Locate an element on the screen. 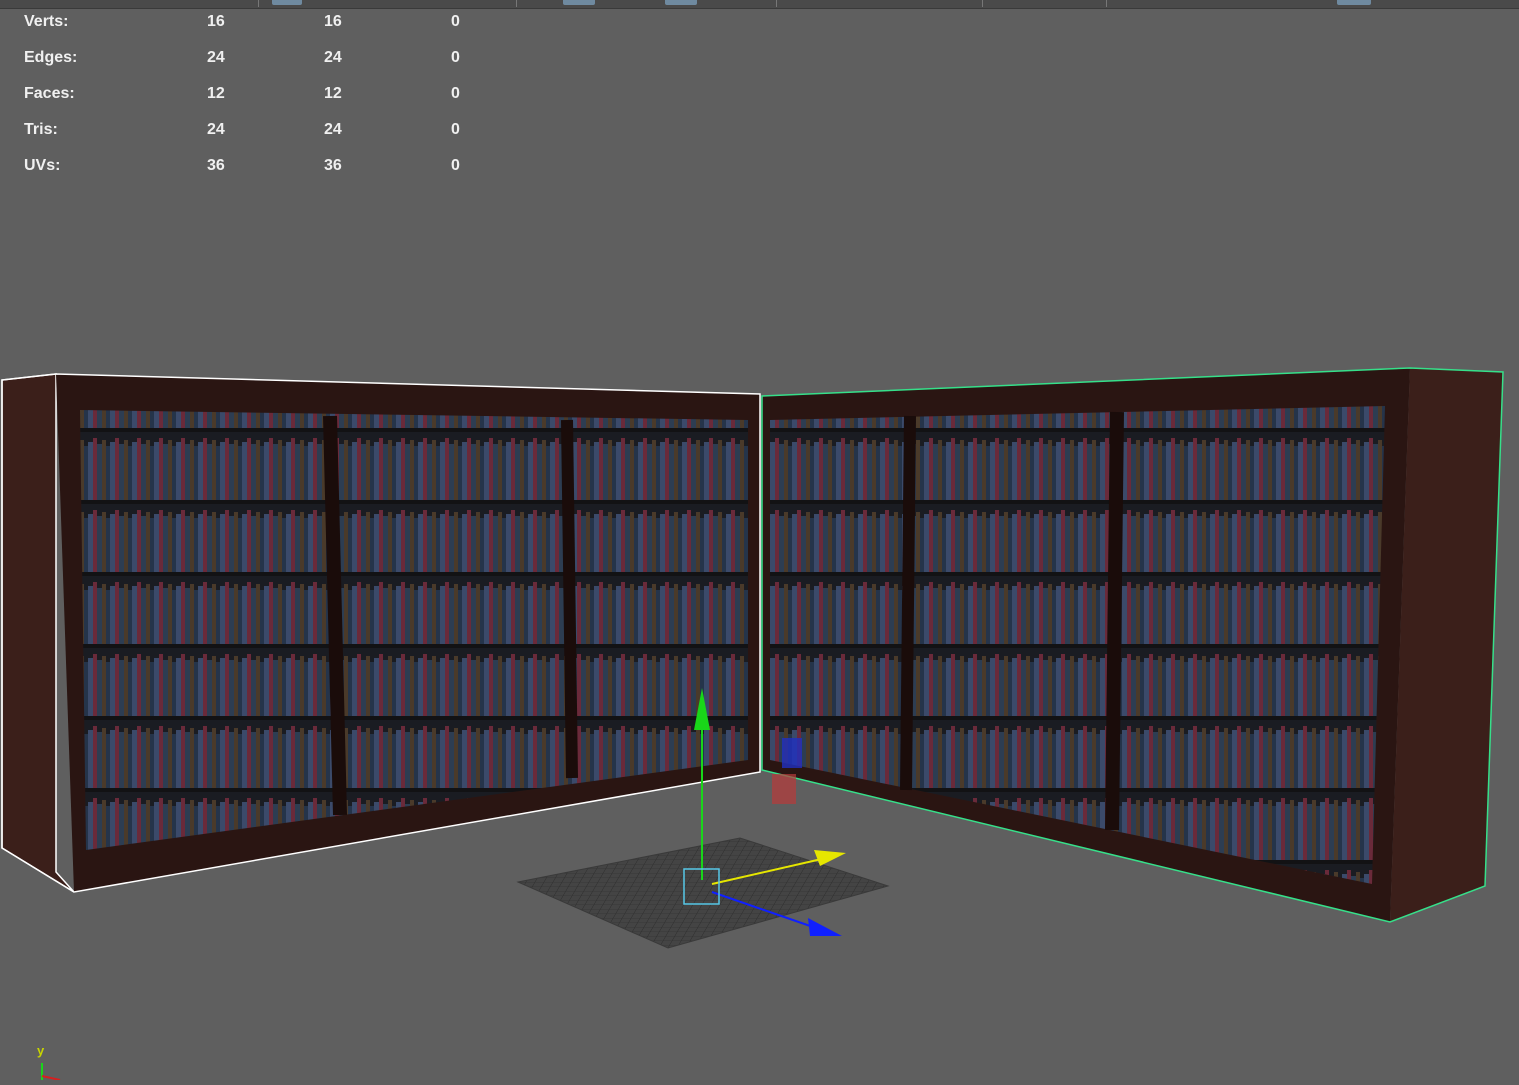  plane-handle-z is located at coordinates (792, 753).